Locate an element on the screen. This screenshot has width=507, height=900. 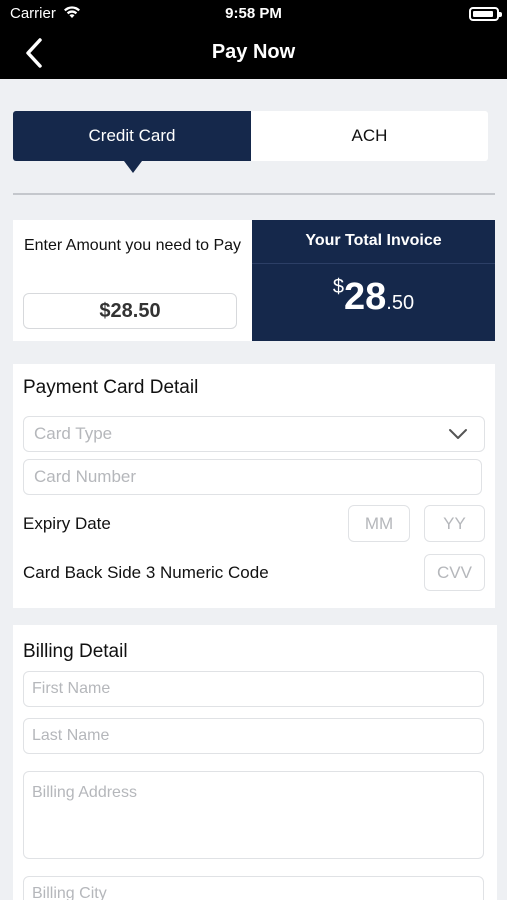
battery-icon is located at coordinates (485, 14).